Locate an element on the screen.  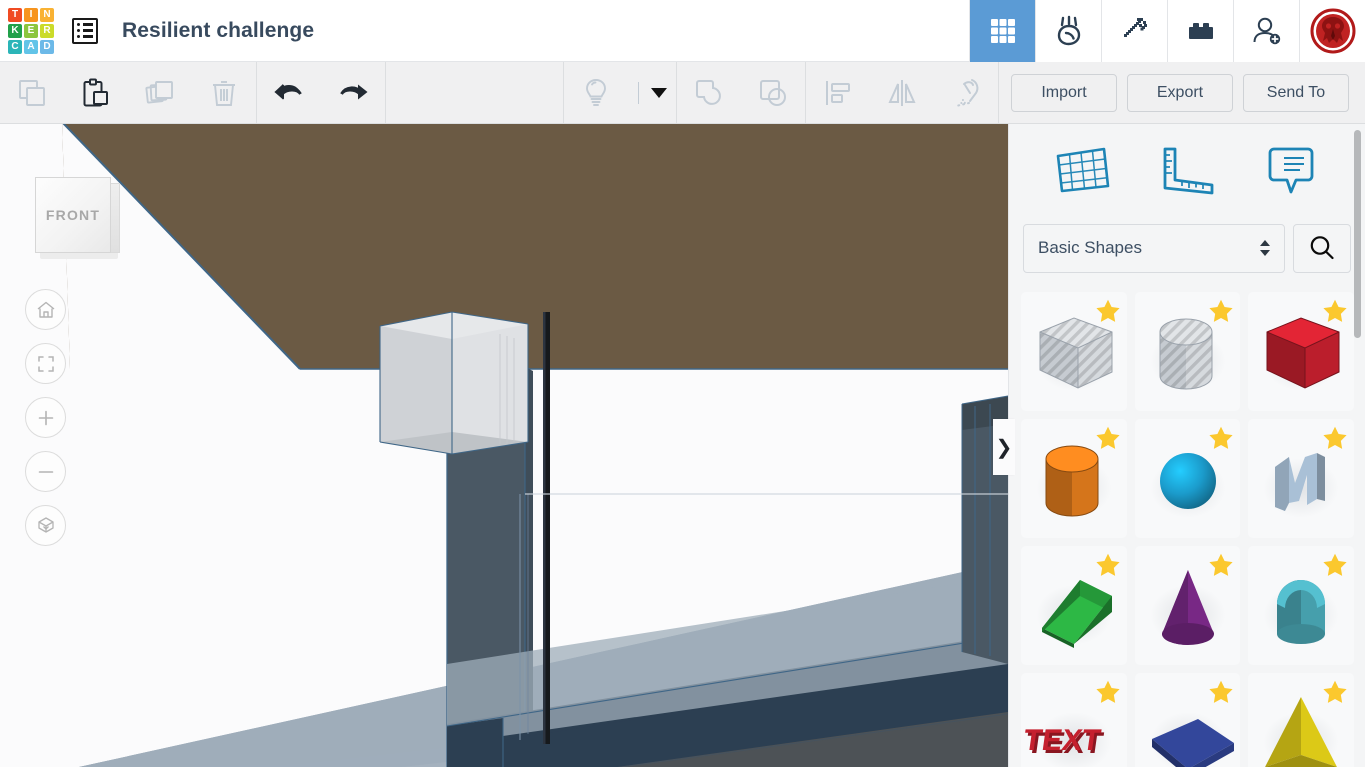
zoom-in-button is located at coordinates (45, 417).